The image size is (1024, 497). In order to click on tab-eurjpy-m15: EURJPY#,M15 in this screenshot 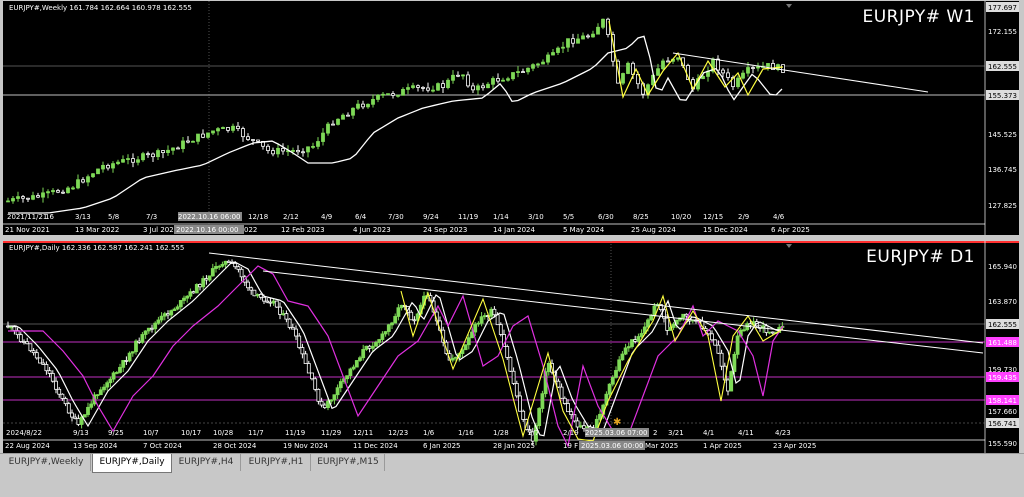, I will do `click(348, 462)`.